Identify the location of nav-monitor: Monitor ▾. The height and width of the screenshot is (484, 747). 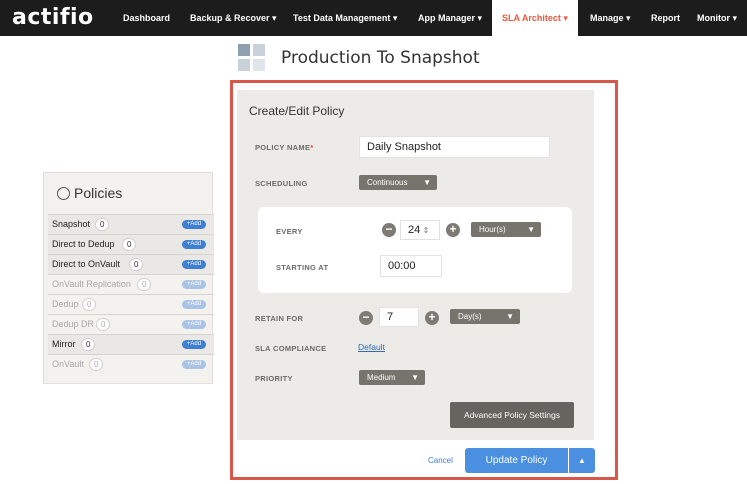
(717, 18).